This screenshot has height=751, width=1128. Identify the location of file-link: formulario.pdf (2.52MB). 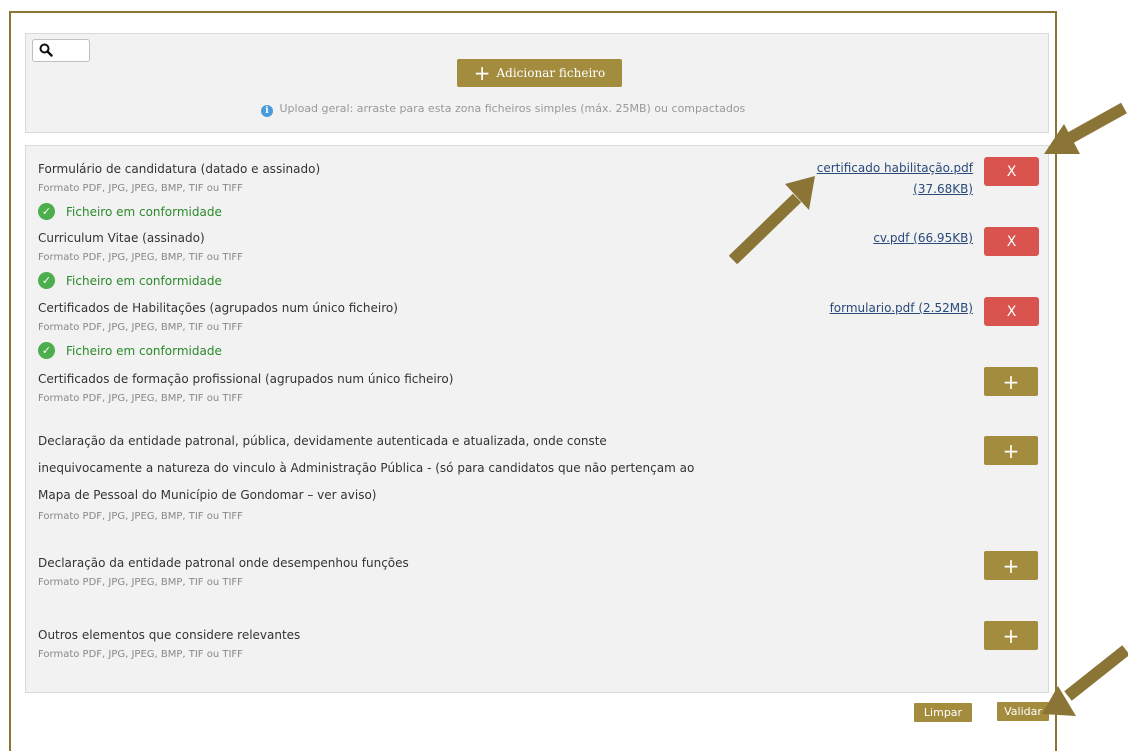
(901, 308).